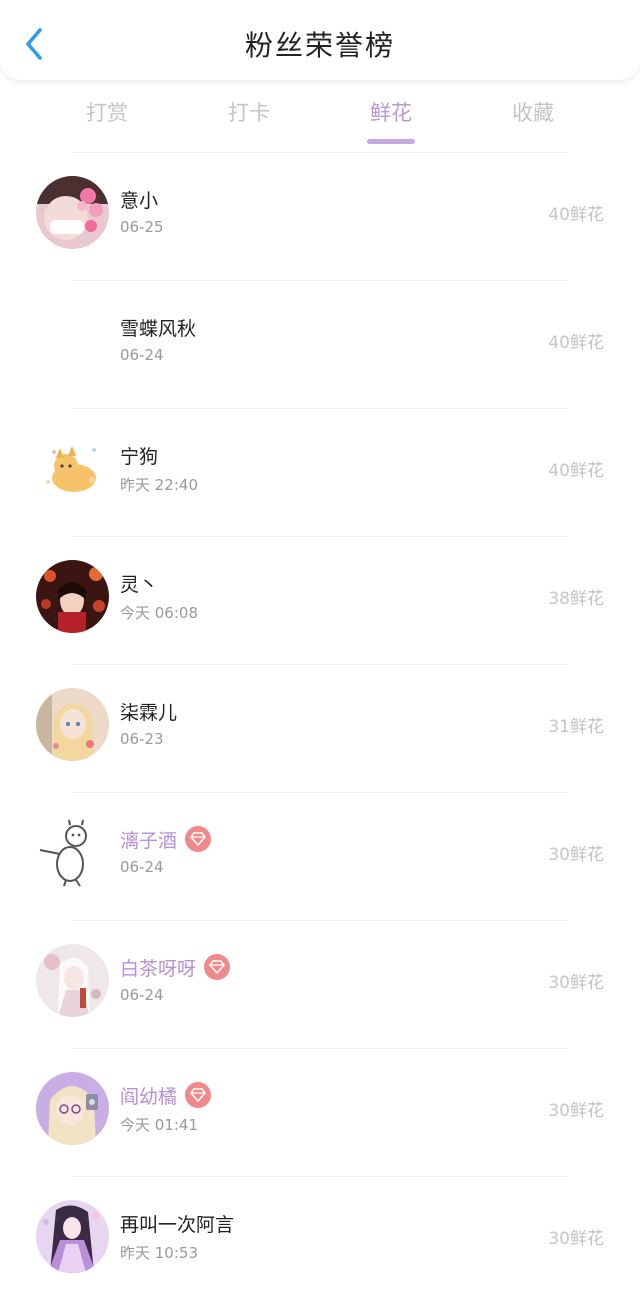 This screenshot has height=1304, width=640. Describe the element at coordinates (576, 599) in the screenshot. I see `flower-count: 38鲜花` at that location.